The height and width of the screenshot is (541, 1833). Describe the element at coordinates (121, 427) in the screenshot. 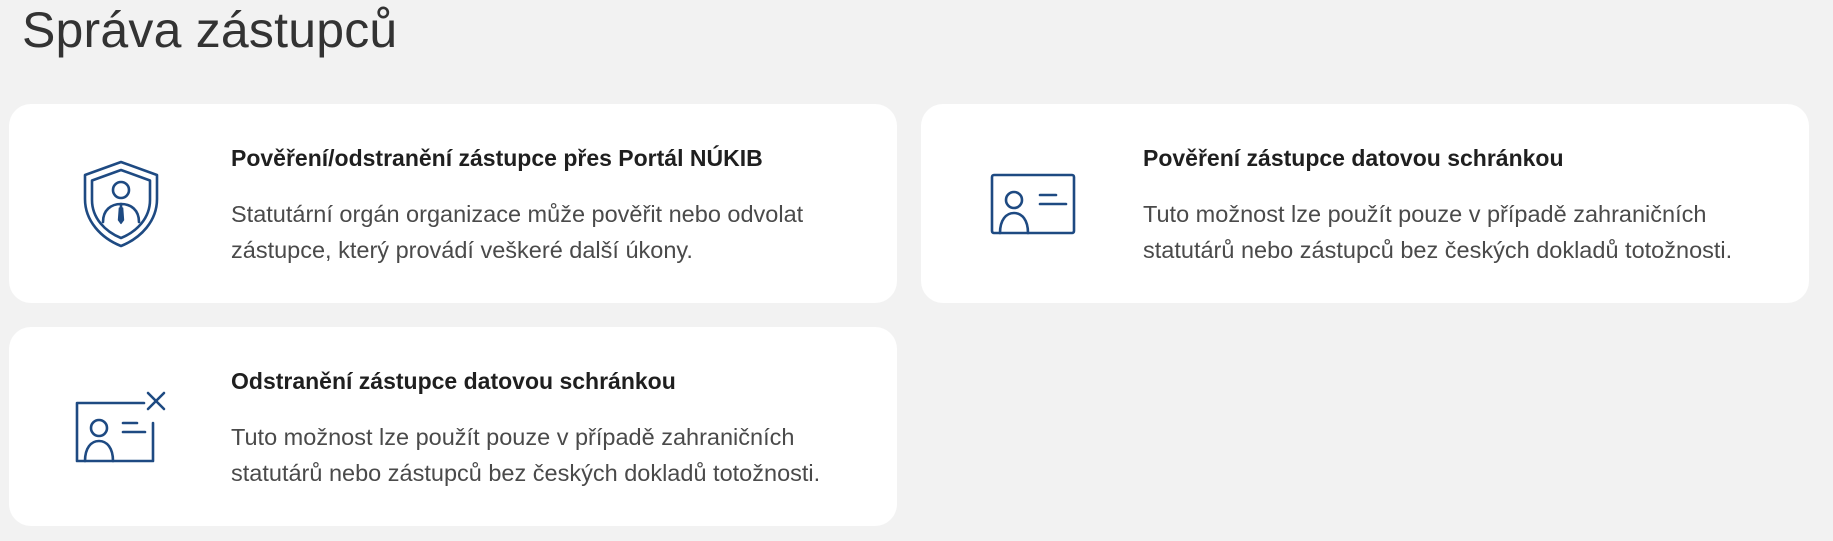

I see `id-card-remove-icon` at that location.